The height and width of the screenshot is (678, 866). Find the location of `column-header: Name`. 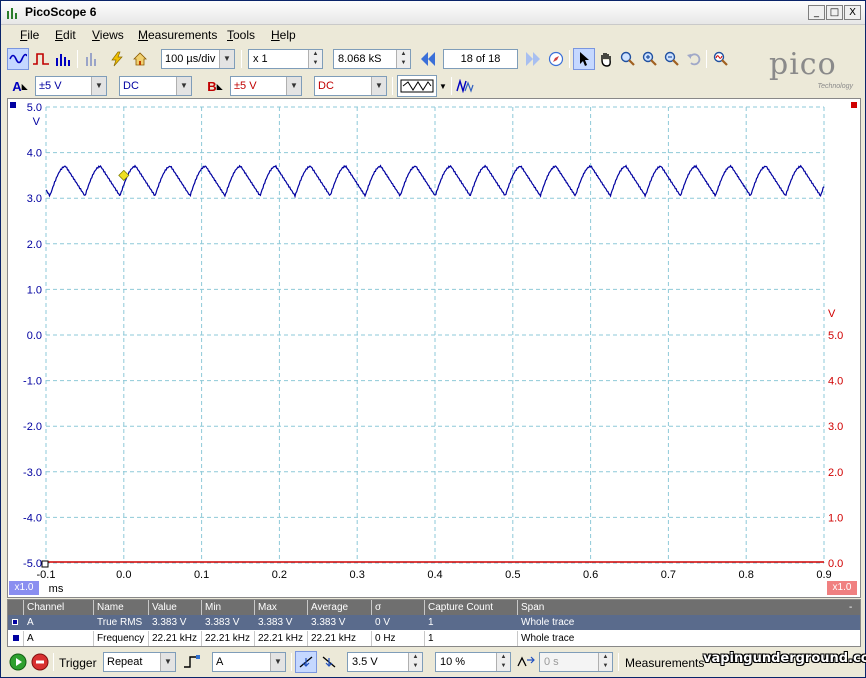

column-header: Name is located at coordinates (121, 607).